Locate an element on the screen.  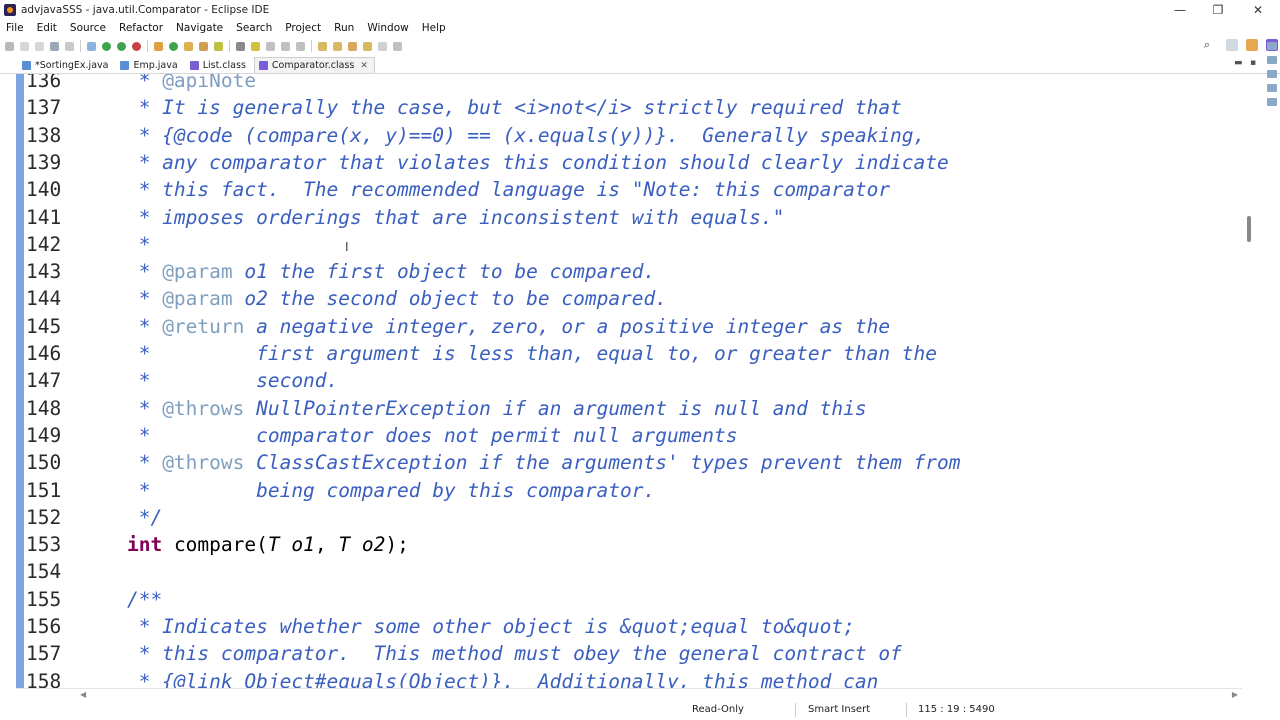
tab-sortingex: *SortingEx.java is located at coordinates (66, 65).